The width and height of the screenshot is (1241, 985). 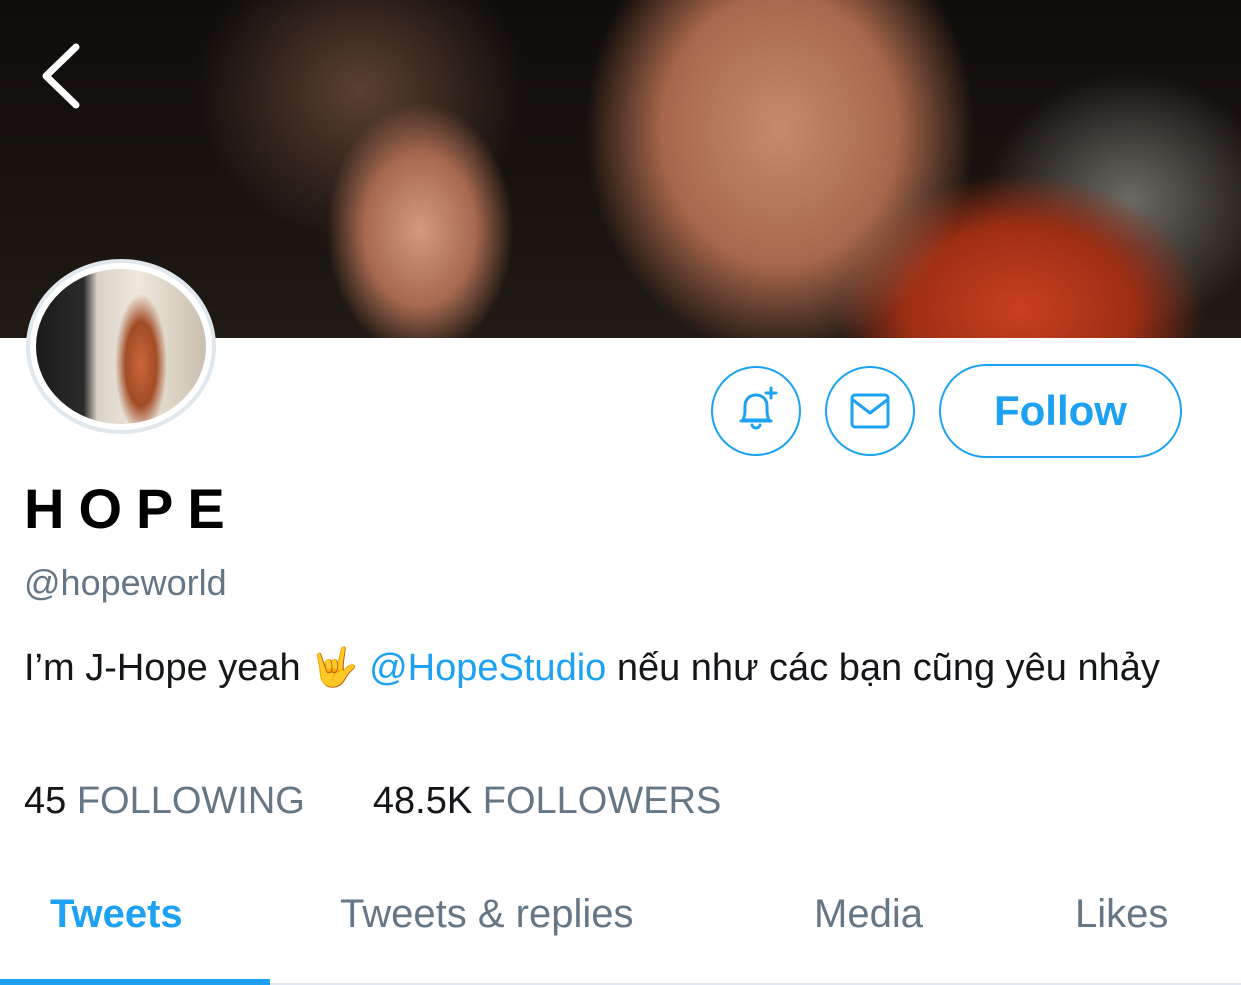 I want to click on follow-button: Follow, so click(x=1060, y=411).